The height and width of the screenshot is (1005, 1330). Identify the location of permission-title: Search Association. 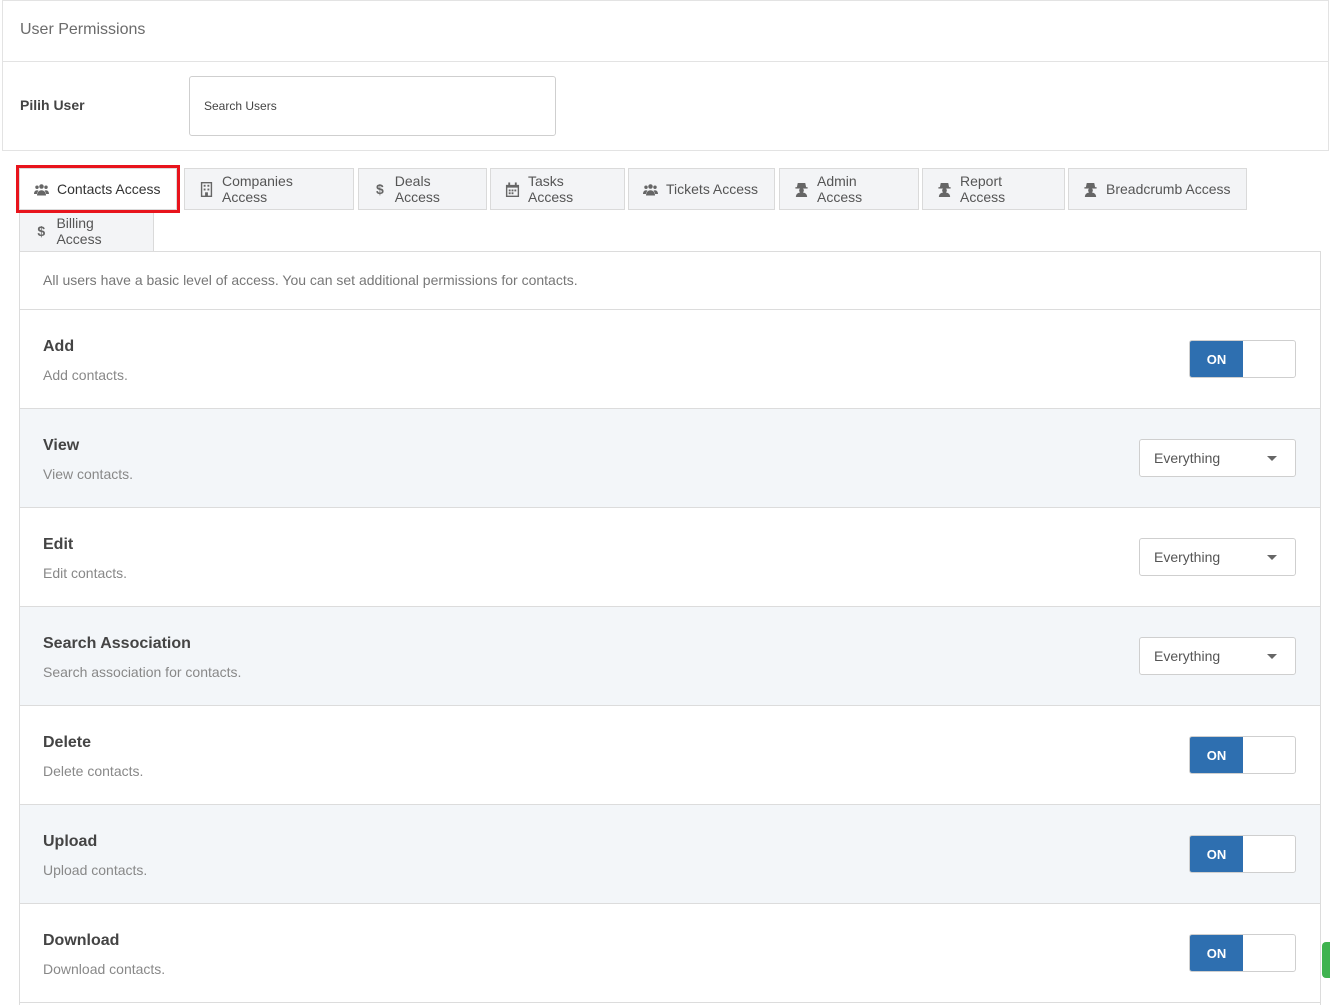
(117, 643).